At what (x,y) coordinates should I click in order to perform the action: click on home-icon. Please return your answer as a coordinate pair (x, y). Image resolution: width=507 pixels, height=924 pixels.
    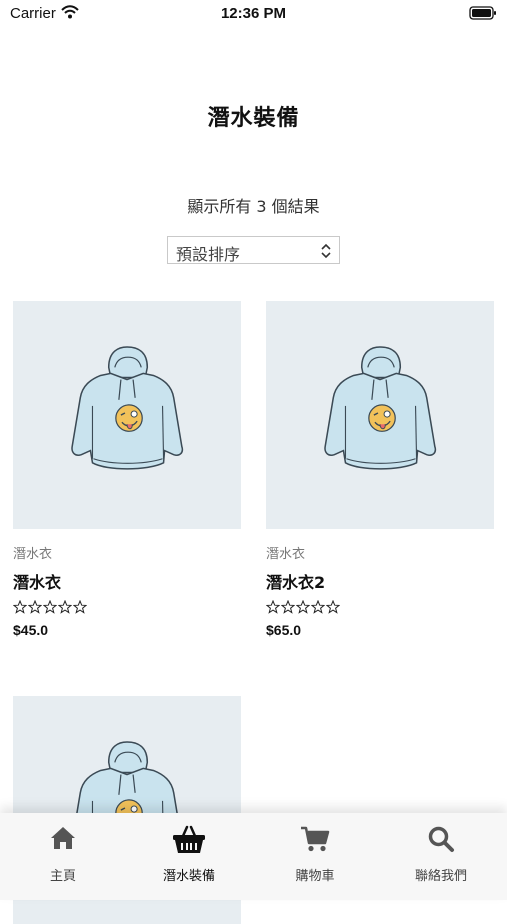
    Looking at the image, I should click on (63, 840).